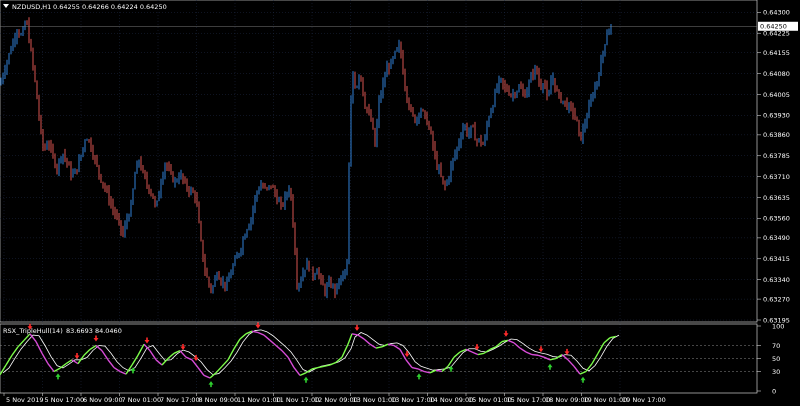 This screenshot has height=406, width=800. What do you see at coordinates (259, 400) in the screenshot?
I see `time-tick-label: 11 Nov 01:00` at bounding box center [259, 400].